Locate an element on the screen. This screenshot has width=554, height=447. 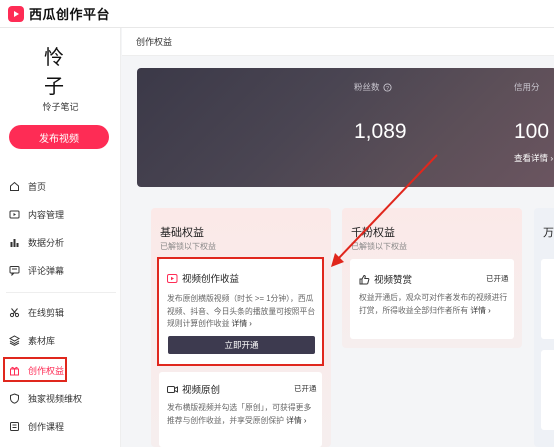
fans-value: 1,089 is located at coordinates (380, 131).